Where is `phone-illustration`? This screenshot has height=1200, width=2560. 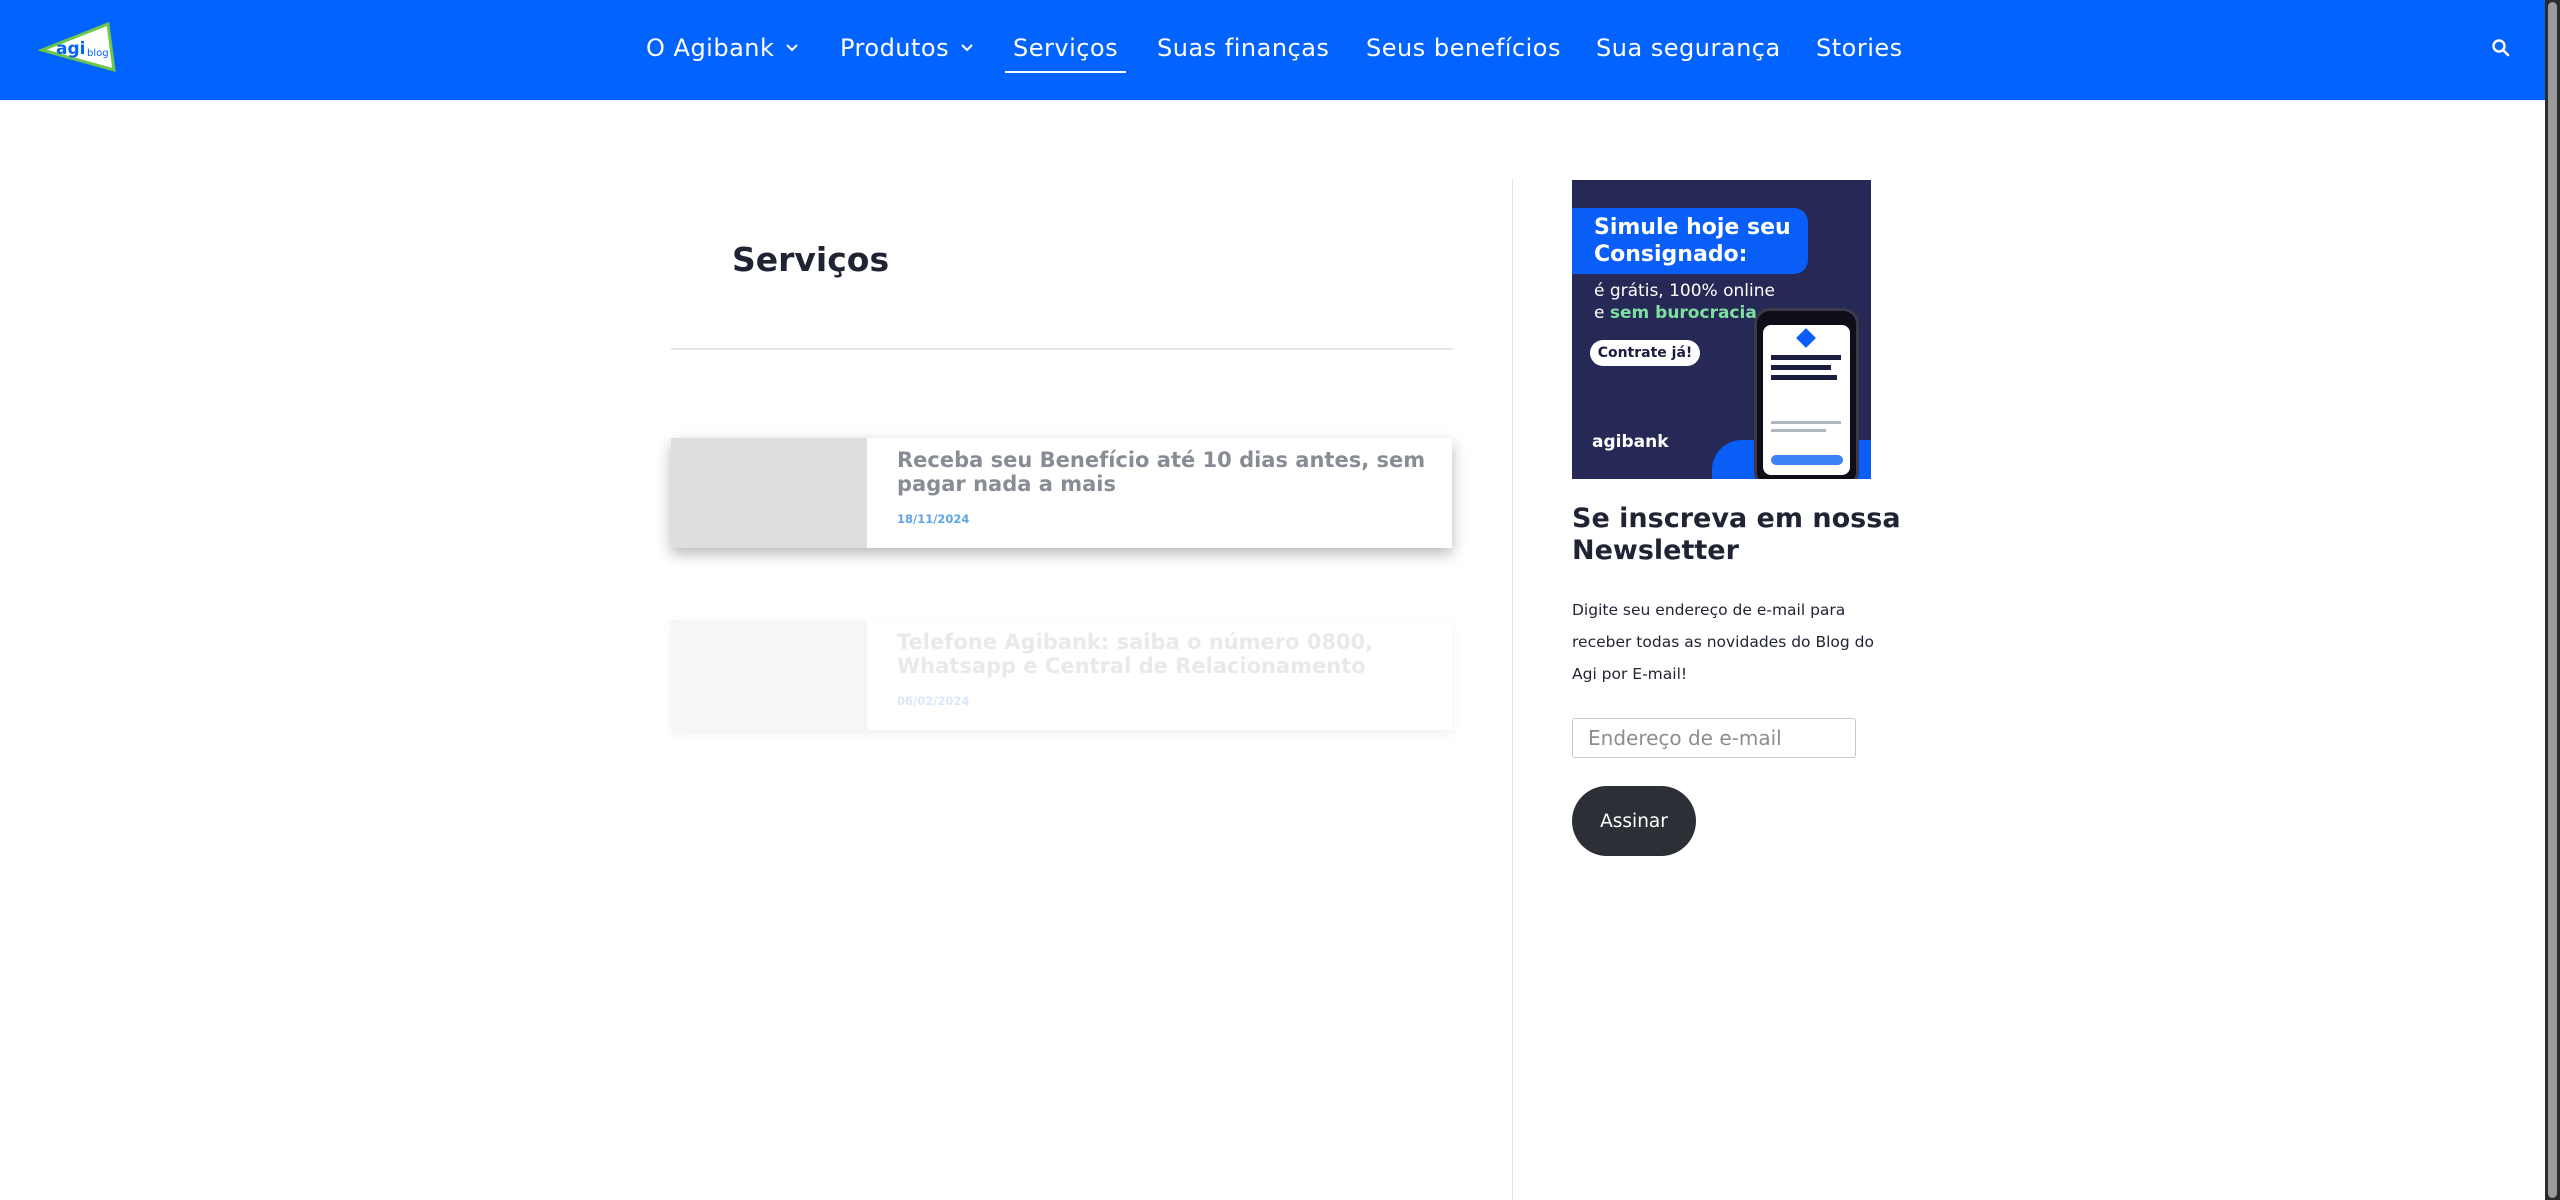 phone-illustration is located at coordinates (1806, 393).